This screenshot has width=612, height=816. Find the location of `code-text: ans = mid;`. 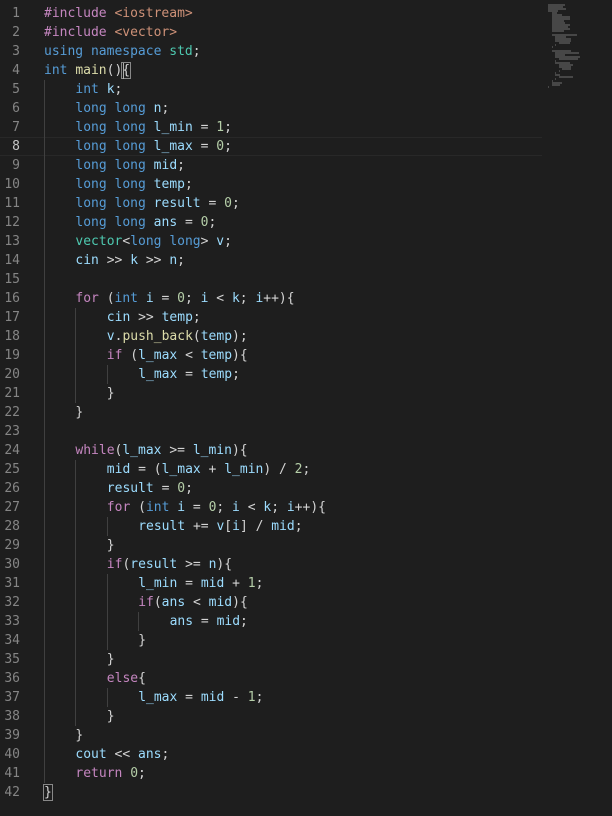

code-text: ans = mid; is located at coordinates (209, 621).